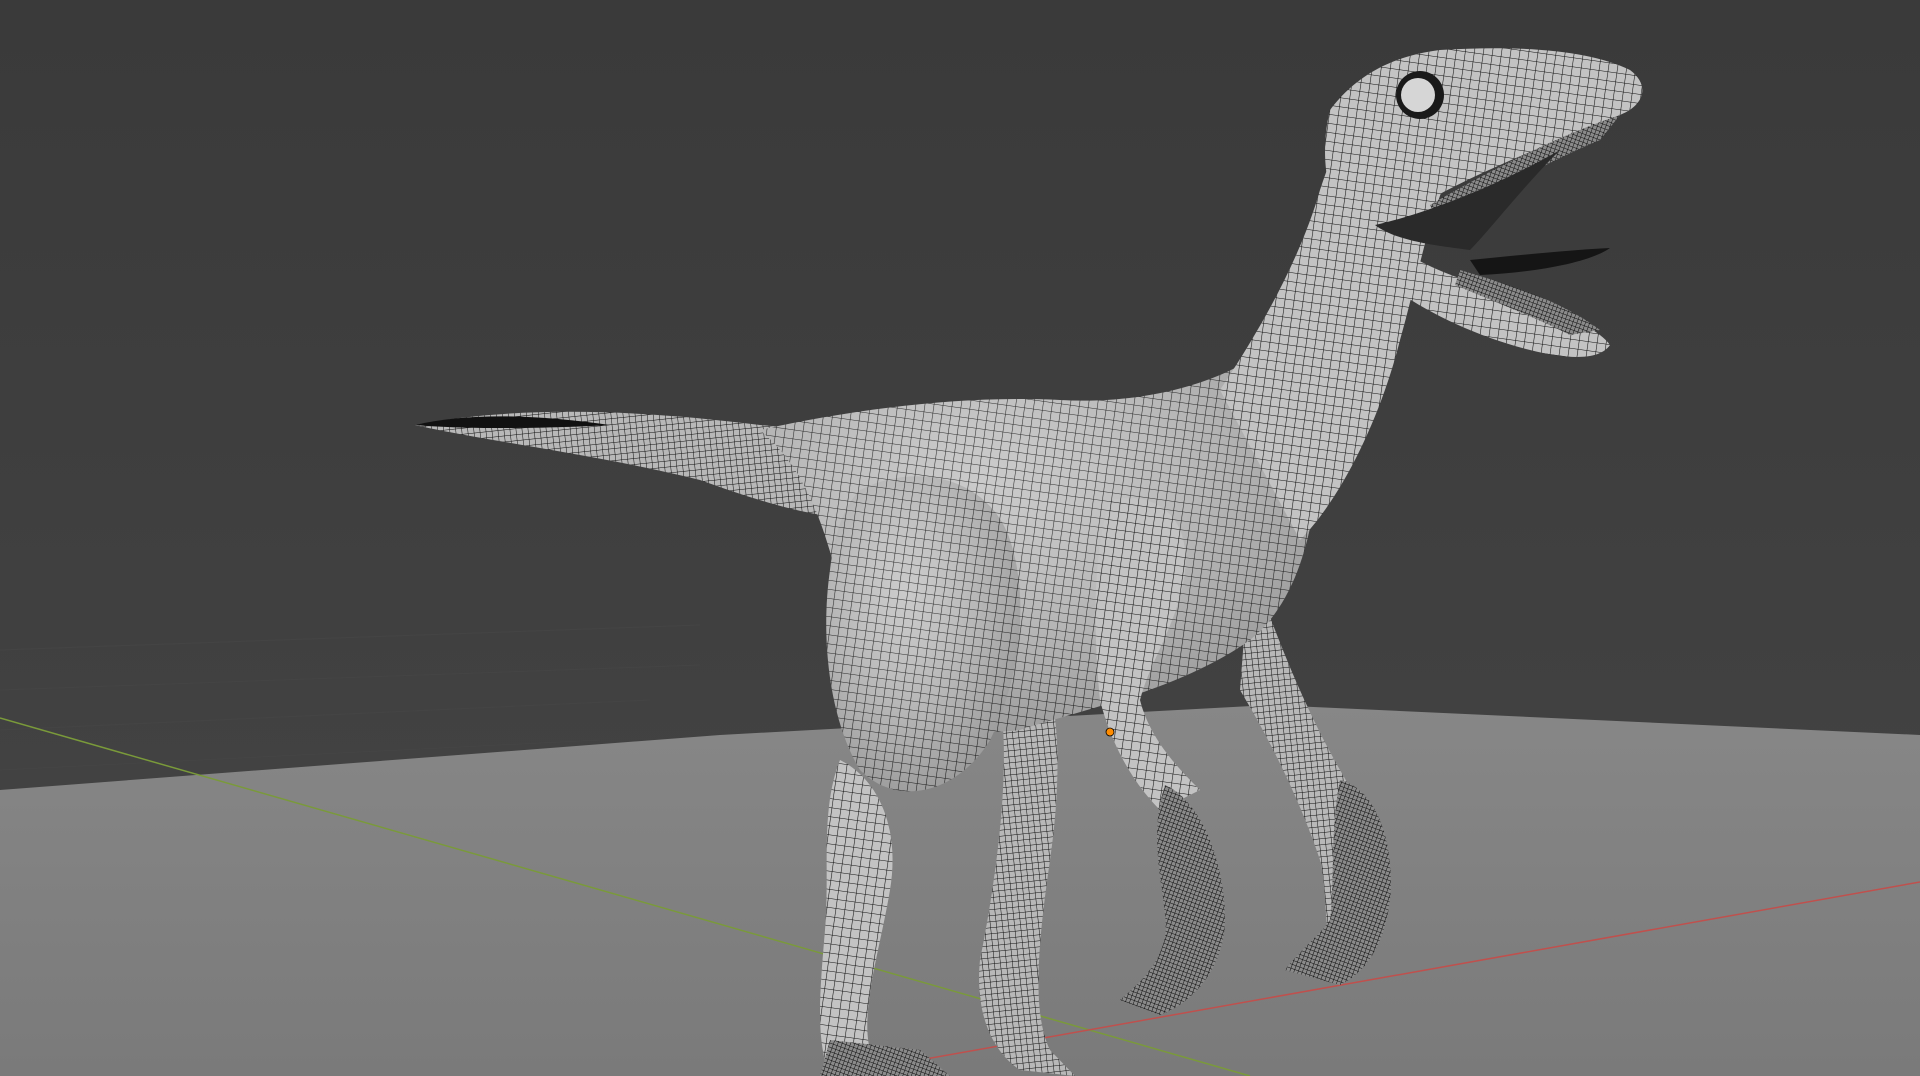 Image resolution: width=1920 pixels, height=1076 pixels. Describe the element at coordinates (1110, 732) in the screenshot. I see `object-origin-icon` at that location.